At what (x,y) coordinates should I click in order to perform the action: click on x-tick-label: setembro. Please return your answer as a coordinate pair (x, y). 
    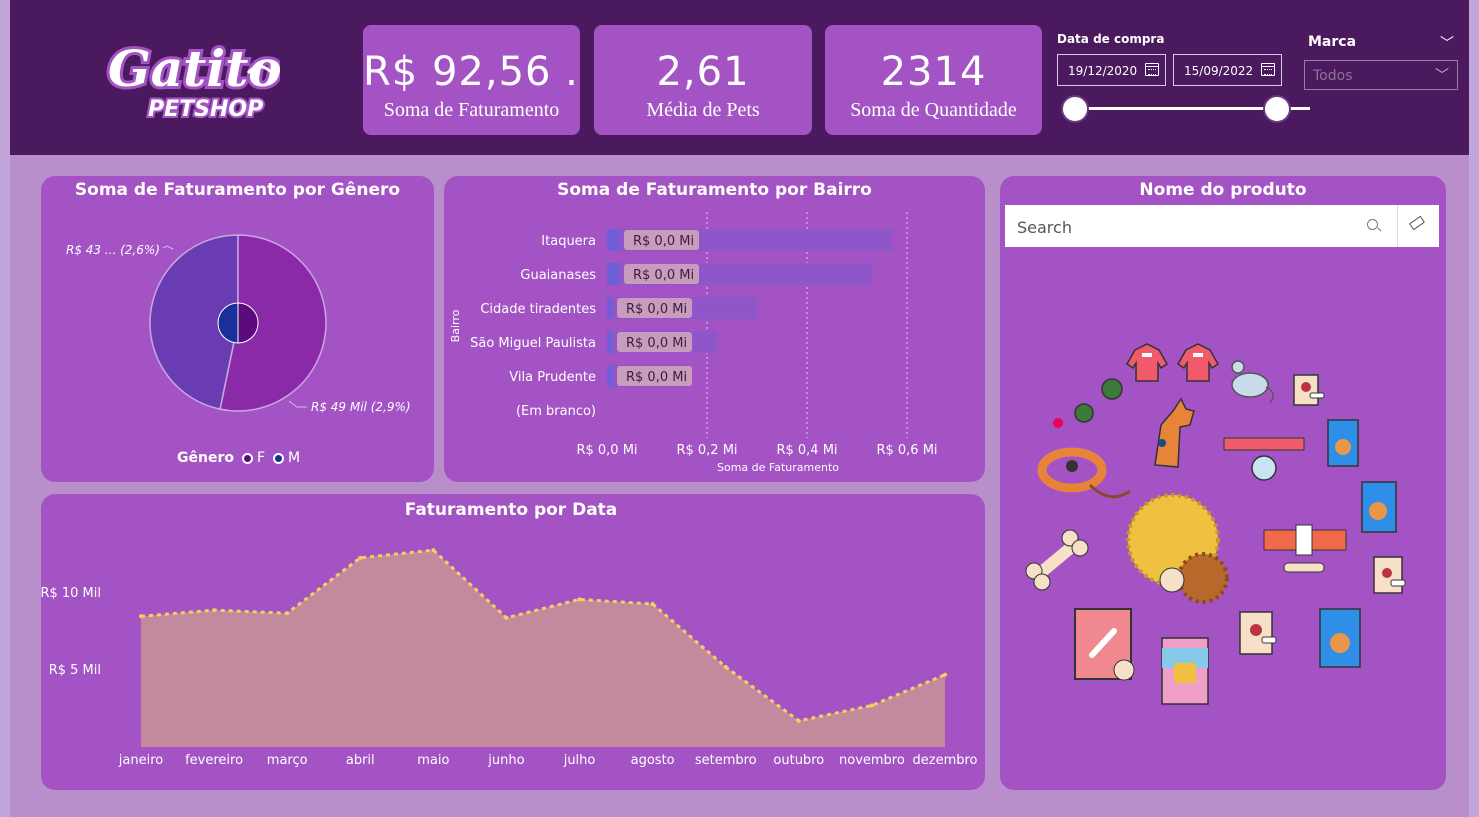
    Looking at the image, I should click on (726, 760).